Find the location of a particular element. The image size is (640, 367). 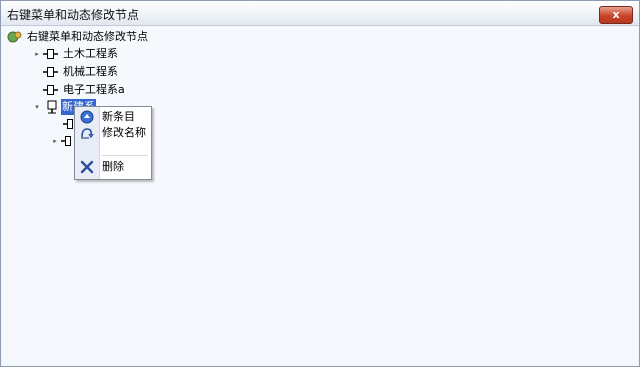

tree-item-mechanical: 机械工程系 is located at coordinates (93, 72).